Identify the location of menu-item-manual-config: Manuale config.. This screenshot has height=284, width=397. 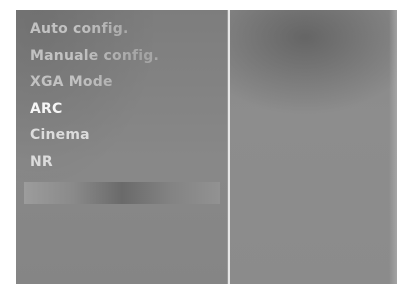
(121, 56).